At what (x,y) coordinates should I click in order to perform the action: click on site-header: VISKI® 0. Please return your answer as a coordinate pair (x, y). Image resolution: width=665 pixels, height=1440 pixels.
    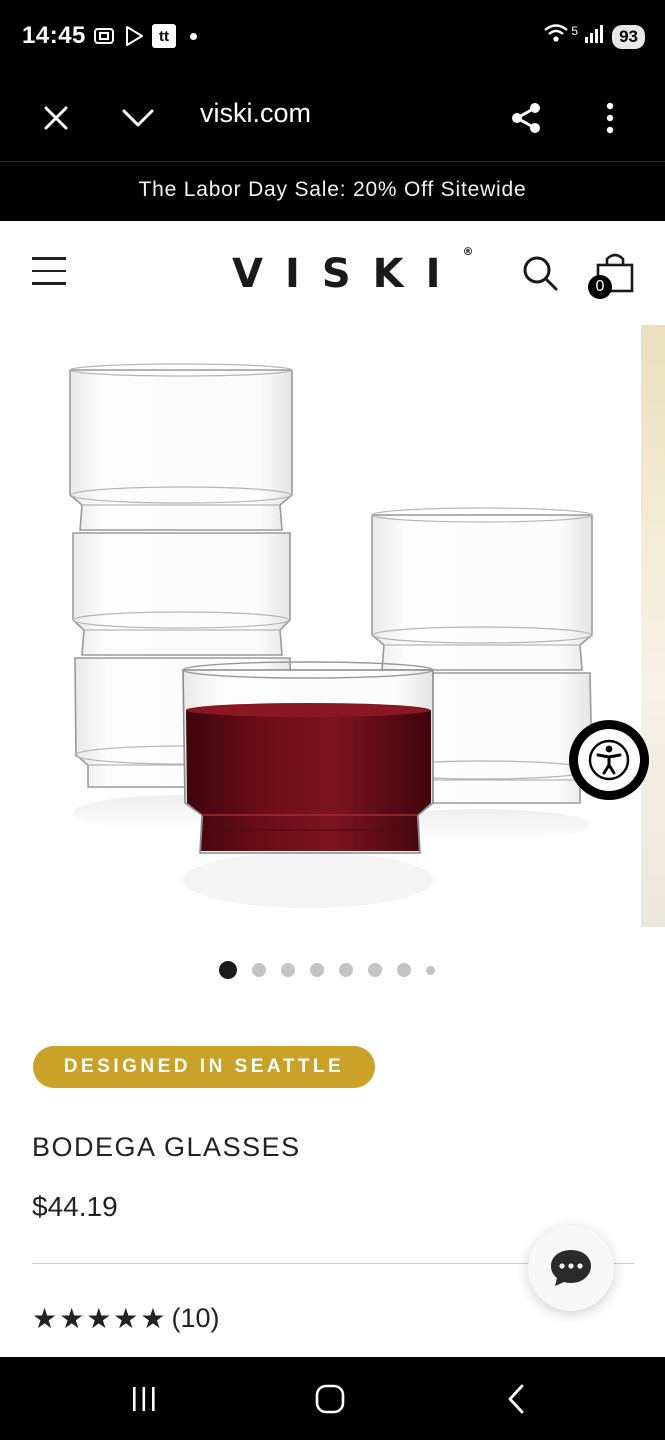
    Looking at the image, I should click on (332, 273).